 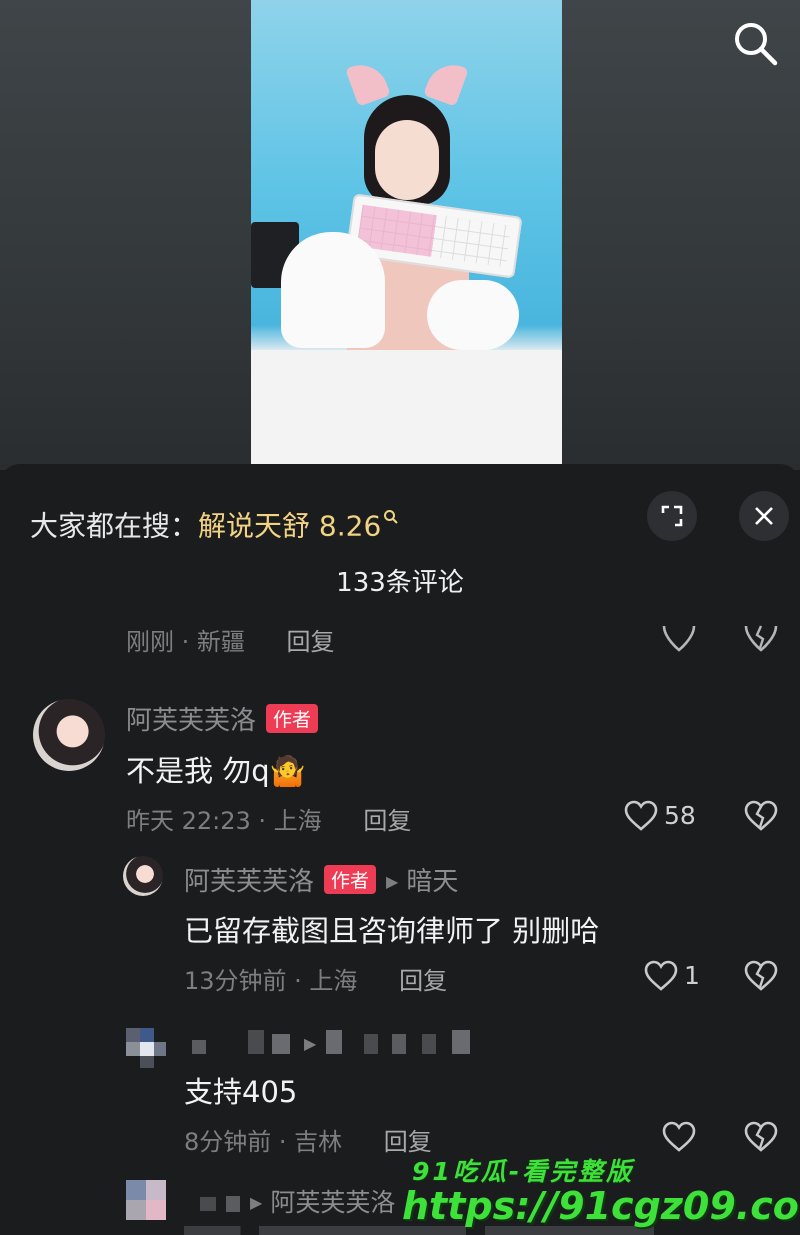 What do you see at coordinates (289, 525) in the screenshot?
I see `trending-keyword: 解说天舒 8.26` at bounding box center [289, 525].